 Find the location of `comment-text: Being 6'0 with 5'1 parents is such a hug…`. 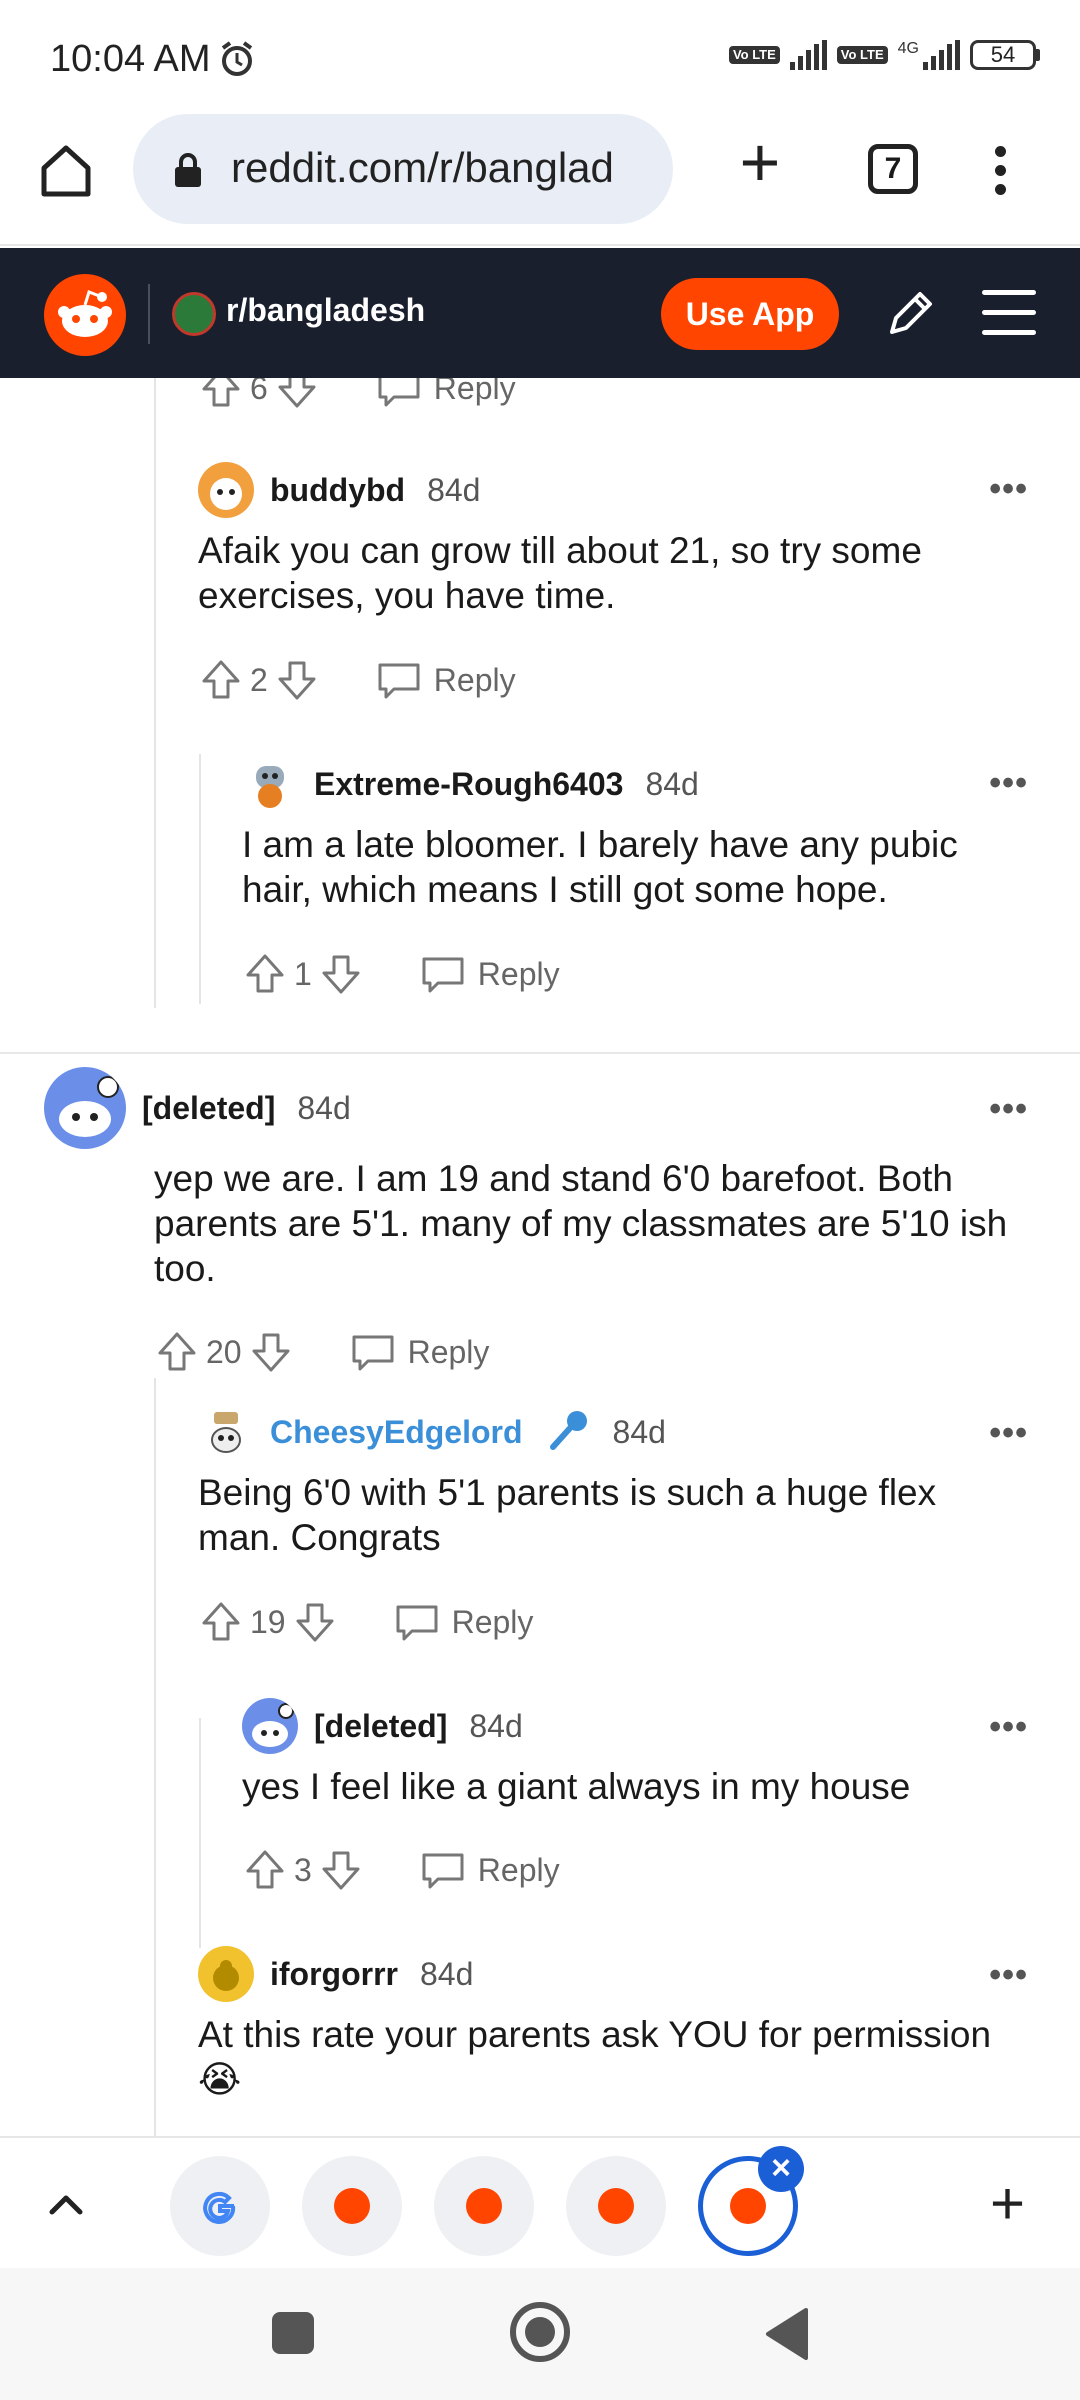

comment-text: Being 6'0 with 5'1 parents is such a hug… is located at coordinates (567, 1515).